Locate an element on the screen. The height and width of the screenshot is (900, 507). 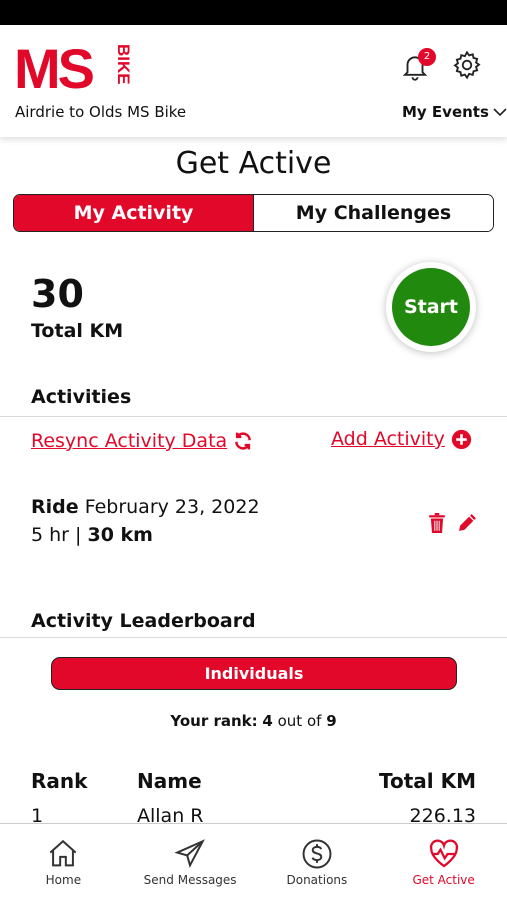
svg-text: MS is located at coordinates (54, 69).